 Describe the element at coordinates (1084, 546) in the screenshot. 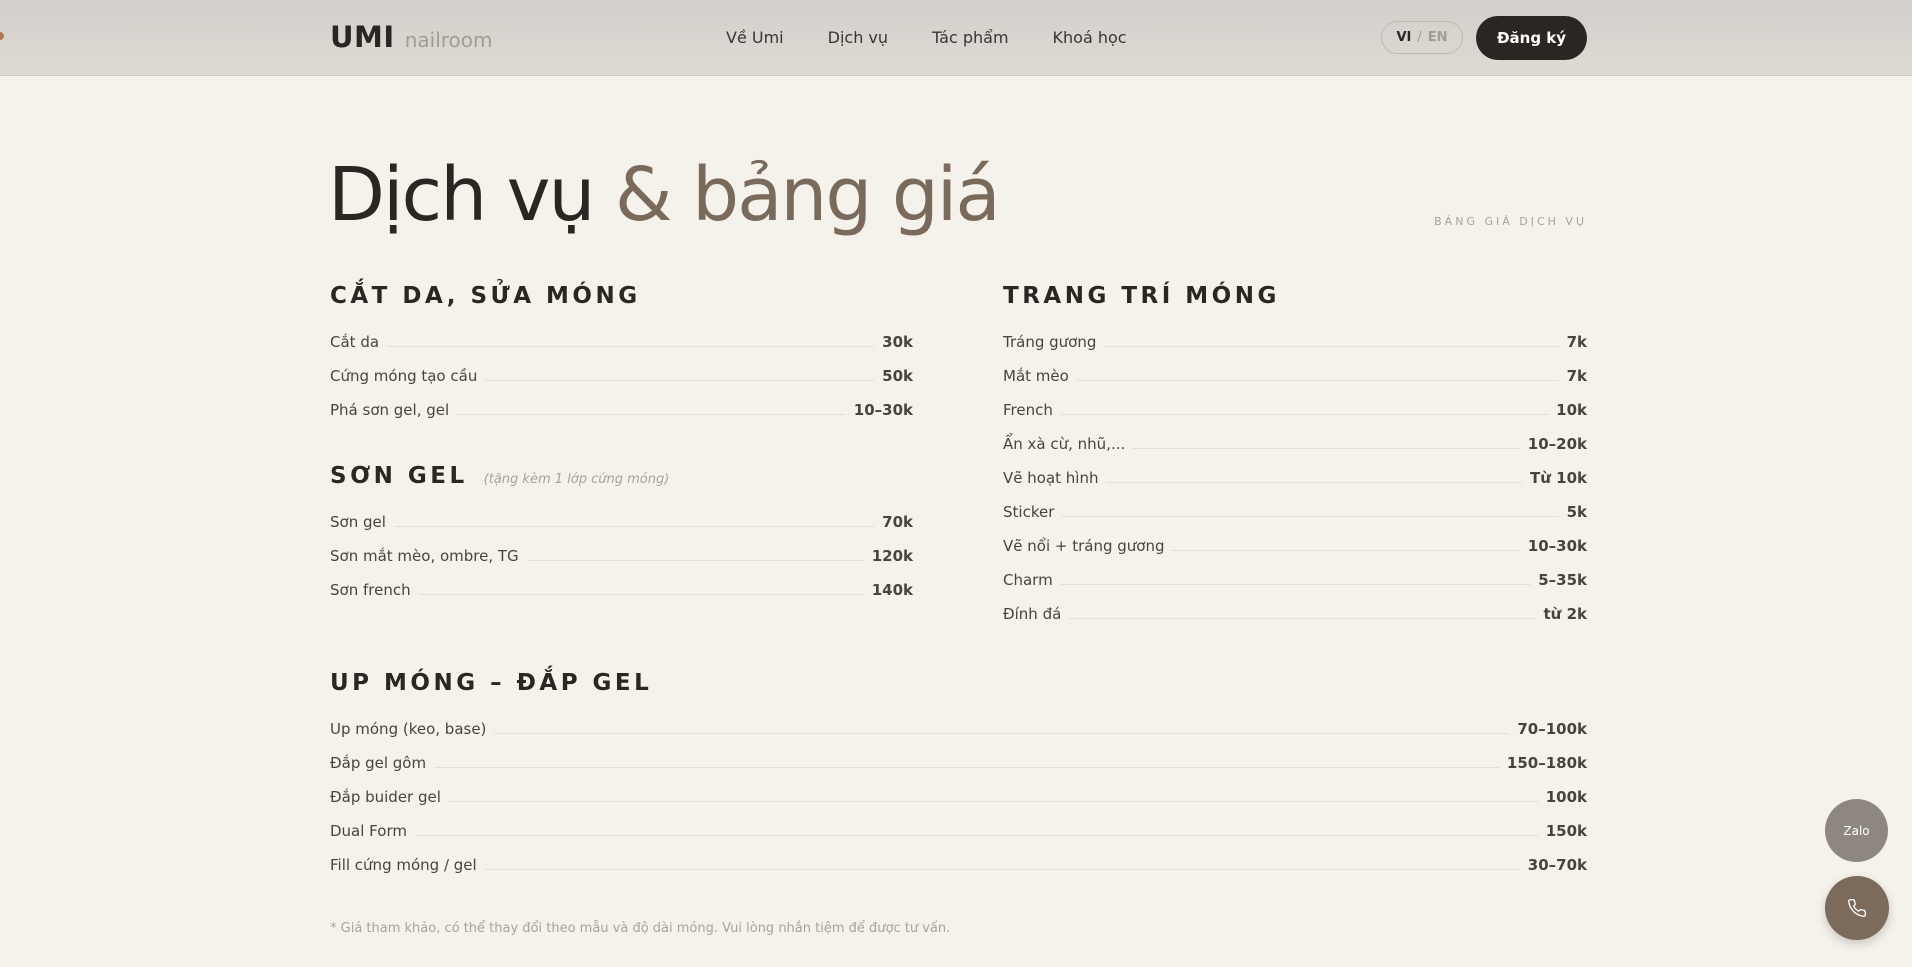

I see `service-name: Vẽ nổi + tráng gương` at that location.